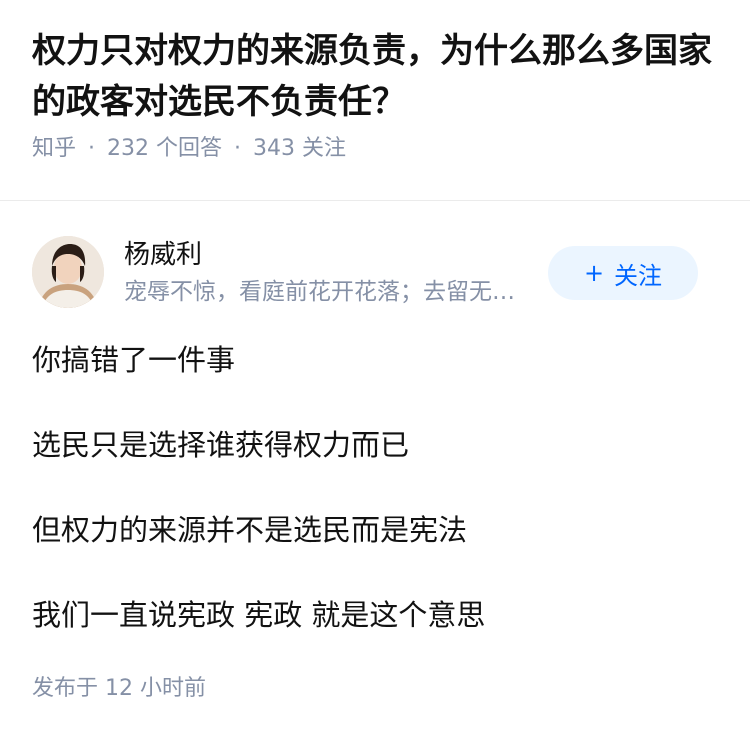  Describe the element at coordinates (119, 688) in the screenshot. I see `publish-time: 发布于 12 小时前` at that location.